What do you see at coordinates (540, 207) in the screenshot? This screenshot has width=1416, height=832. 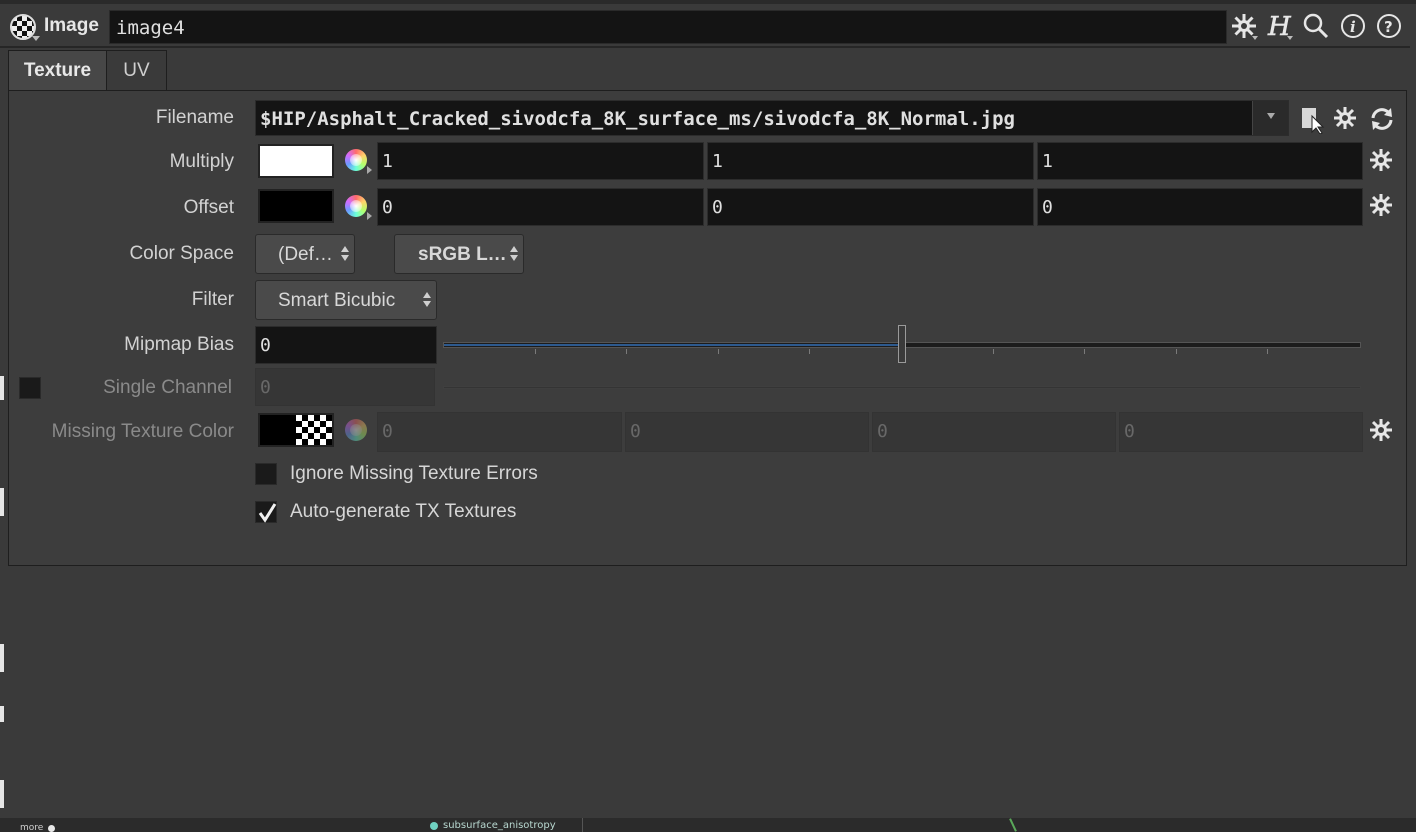 I see `offset-r-field: 0` at bounding box center [540, 207].